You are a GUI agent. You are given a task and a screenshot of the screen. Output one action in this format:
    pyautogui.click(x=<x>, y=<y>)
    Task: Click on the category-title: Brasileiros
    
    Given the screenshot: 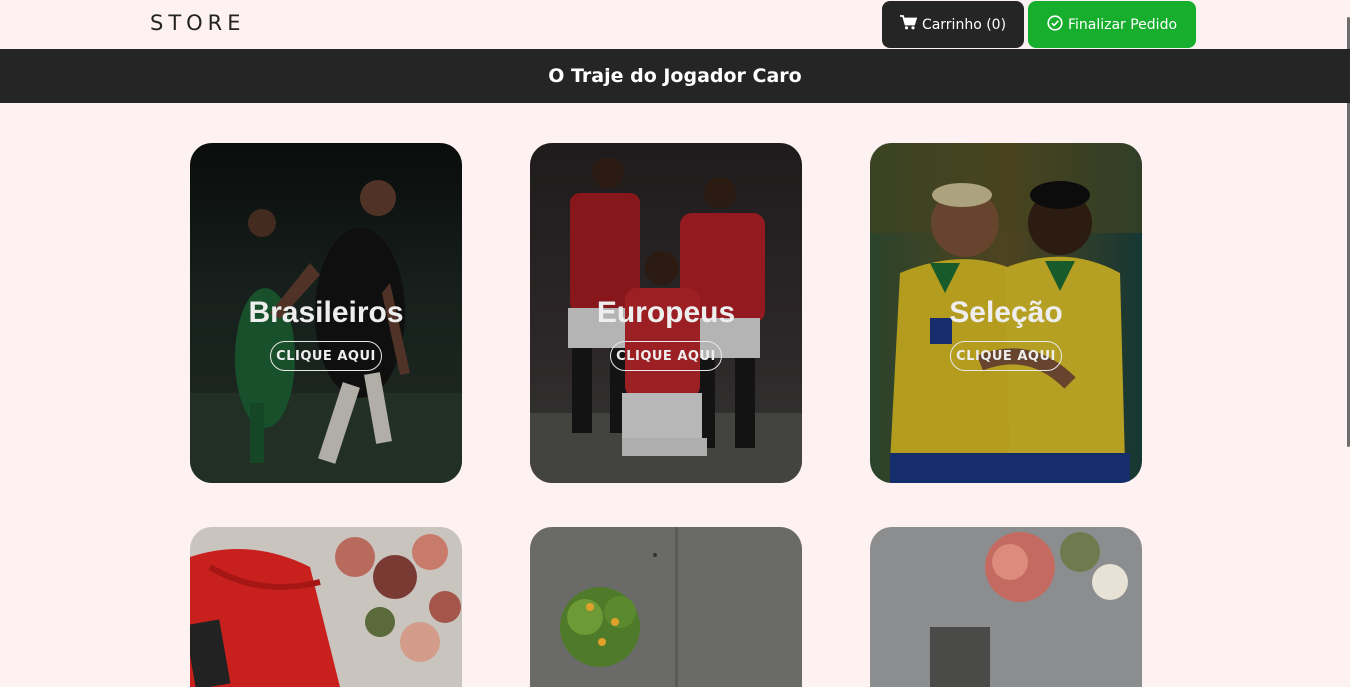 What is the action you would take?
    pyautogui.click(x=326, y=312)
    